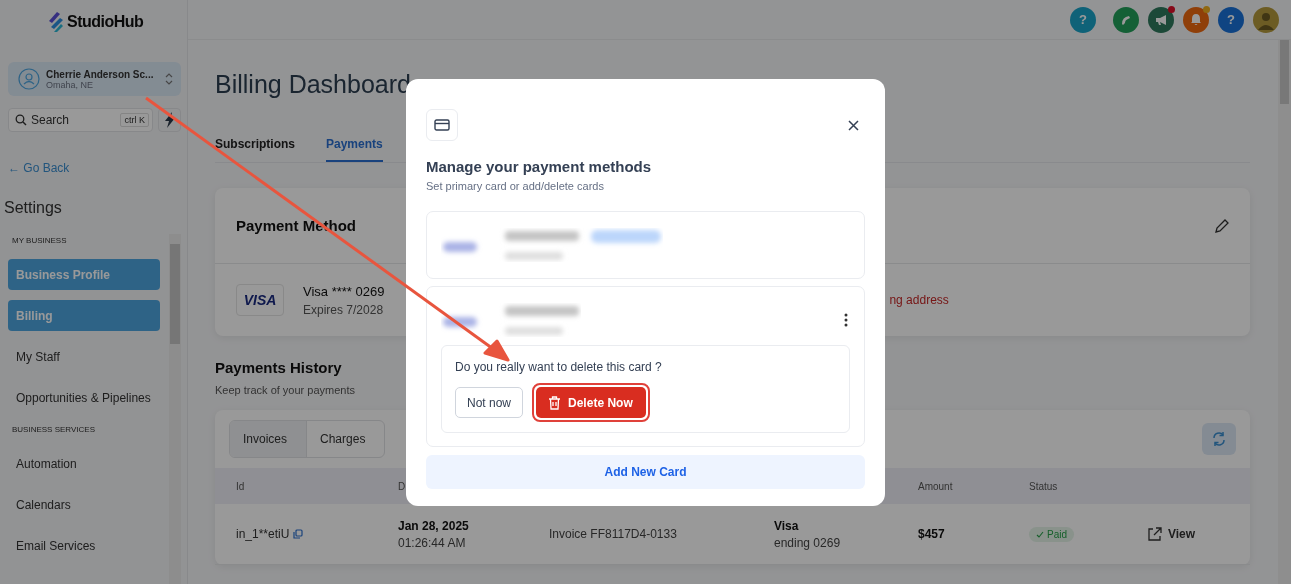  I want to click on section-title: Payments History, so click(278, 367).